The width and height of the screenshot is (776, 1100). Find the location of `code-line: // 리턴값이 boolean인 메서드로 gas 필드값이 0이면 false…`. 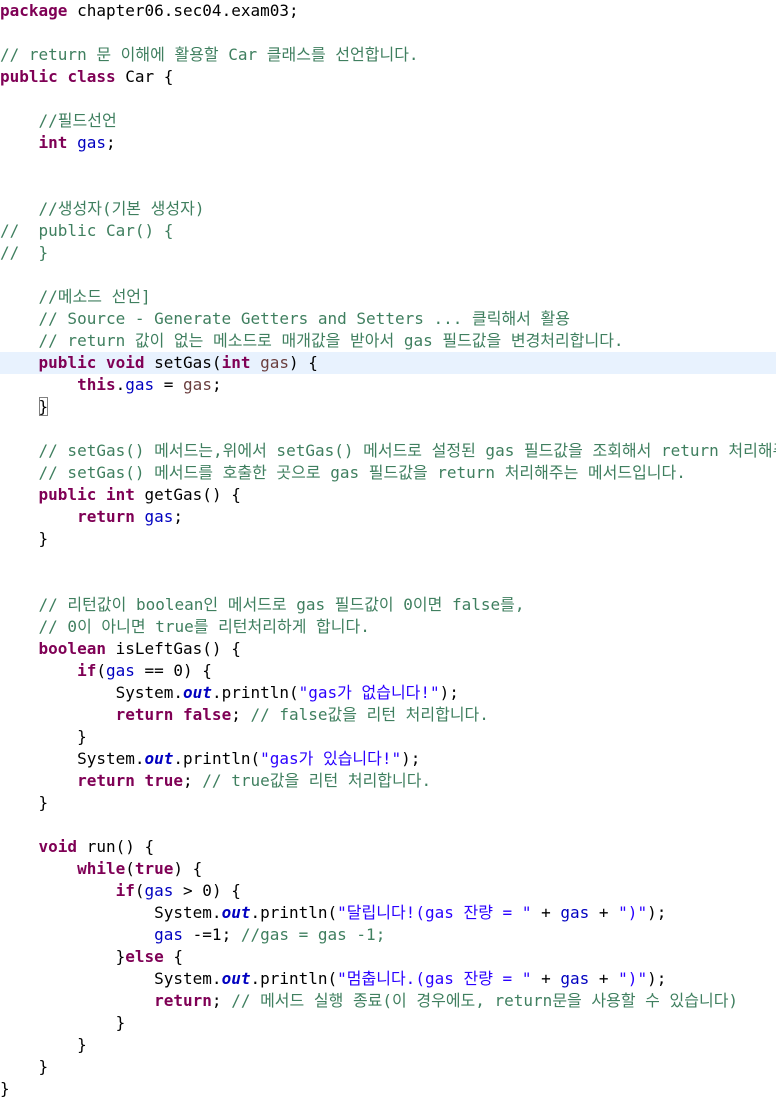

code-line: // 리턴값이 boolean인 메서드로 gas 필드값이 0이면 false… is located at coordinates (388, 605).